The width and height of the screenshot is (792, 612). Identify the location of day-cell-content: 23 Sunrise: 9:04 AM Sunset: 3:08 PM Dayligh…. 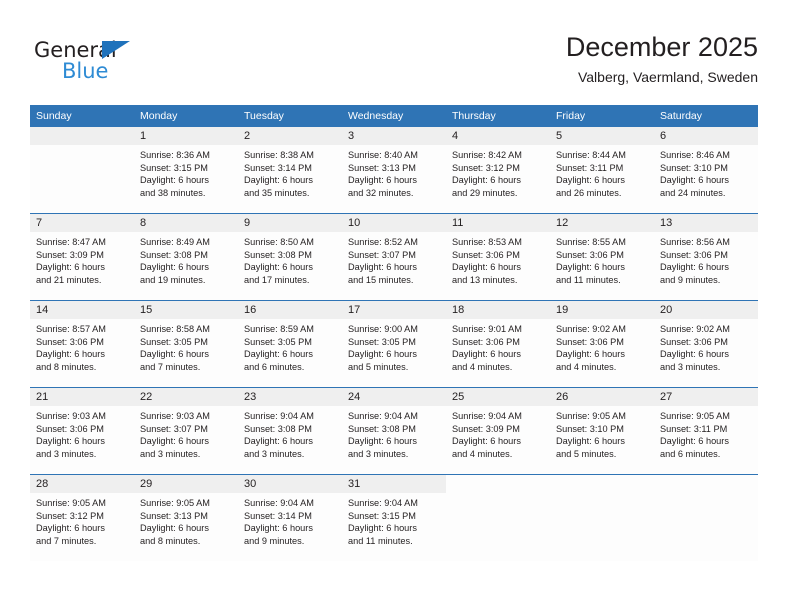
(290, 431).